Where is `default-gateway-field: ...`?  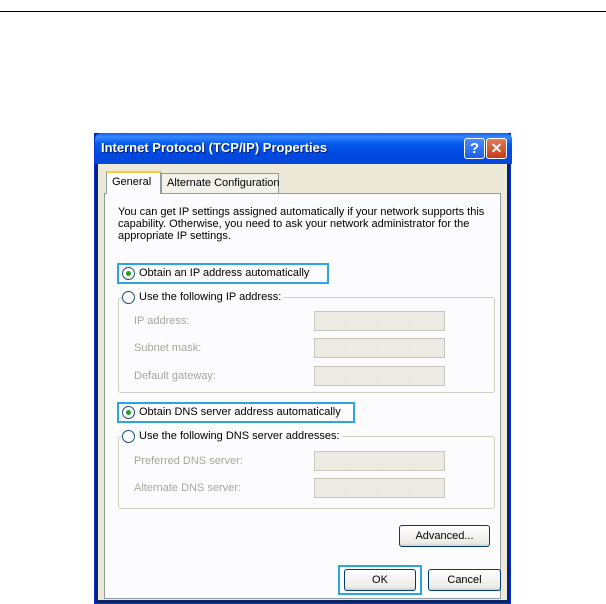 default-gateway-field: ... is located at coordinates (379, 376).